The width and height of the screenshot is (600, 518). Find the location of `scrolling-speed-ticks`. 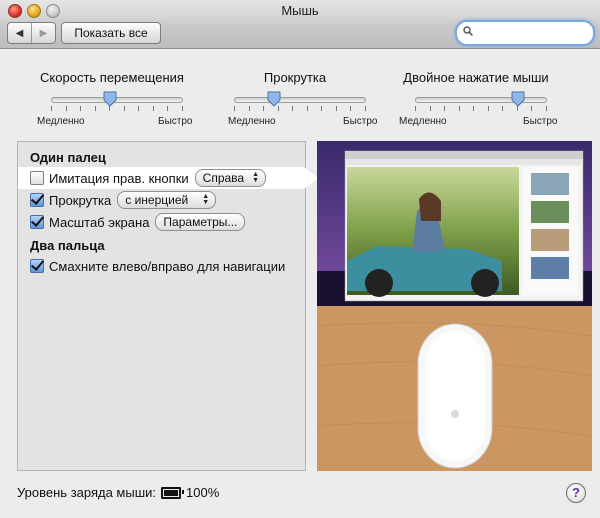

scrolling-speed-ticks is located at coordinates (300, 108).